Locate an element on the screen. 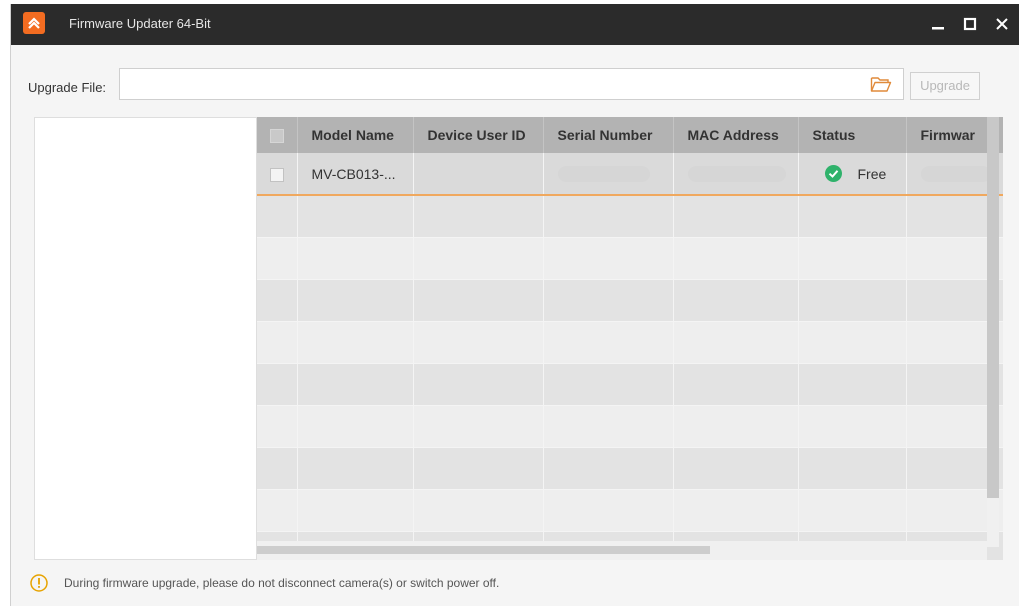 The image size is (1019, 606). row-checkbox is located at coordinates (277, 174).